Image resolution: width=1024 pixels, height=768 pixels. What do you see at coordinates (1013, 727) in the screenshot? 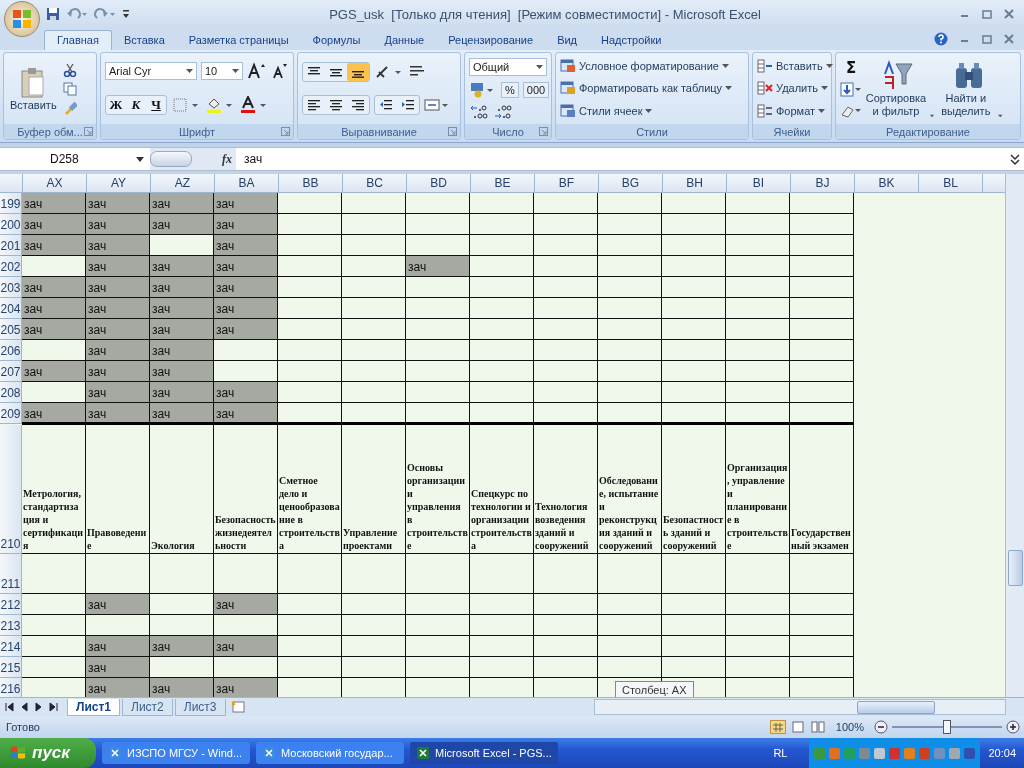
I see `zoom-in-icon` at bounding box center [1013, 727].